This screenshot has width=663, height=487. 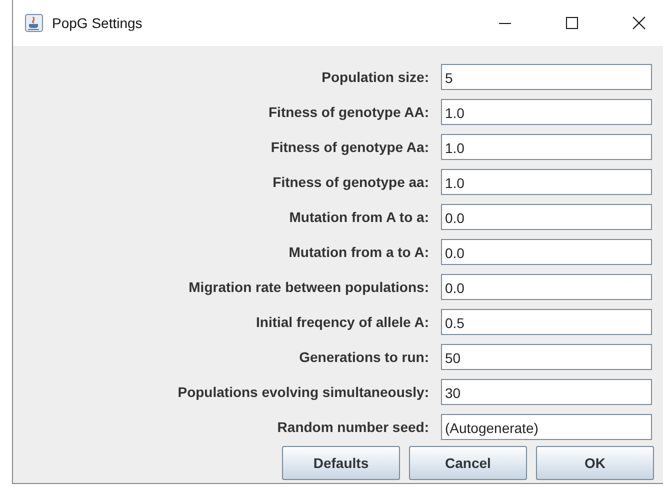 I want to click on field-label: Populations evolving simultaneously:, so click(x=303, y=392).